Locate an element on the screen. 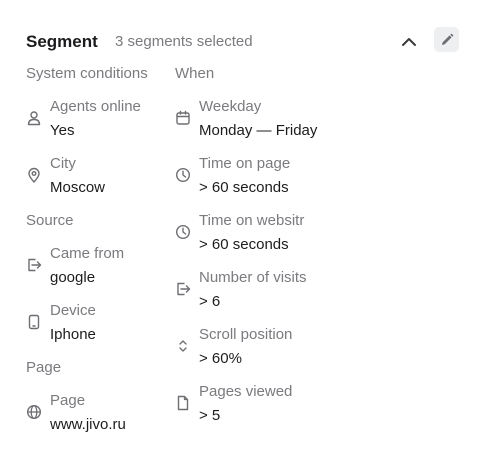 This screenshot has height=450, width=489. condition-label: Weekday is located at coordinates (230, 106).